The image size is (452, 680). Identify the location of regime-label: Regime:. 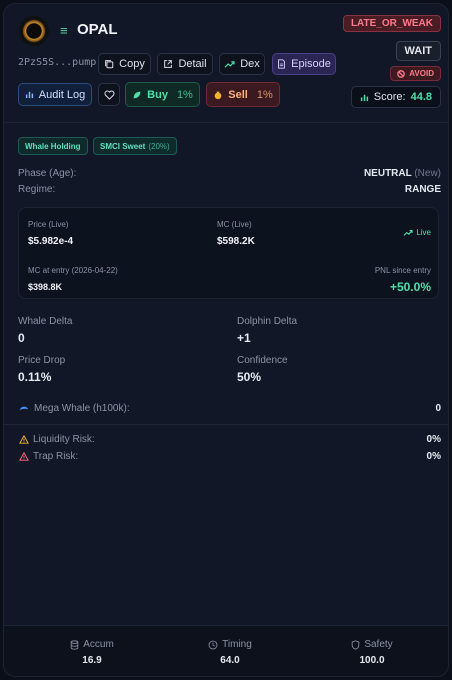
(37, 189).